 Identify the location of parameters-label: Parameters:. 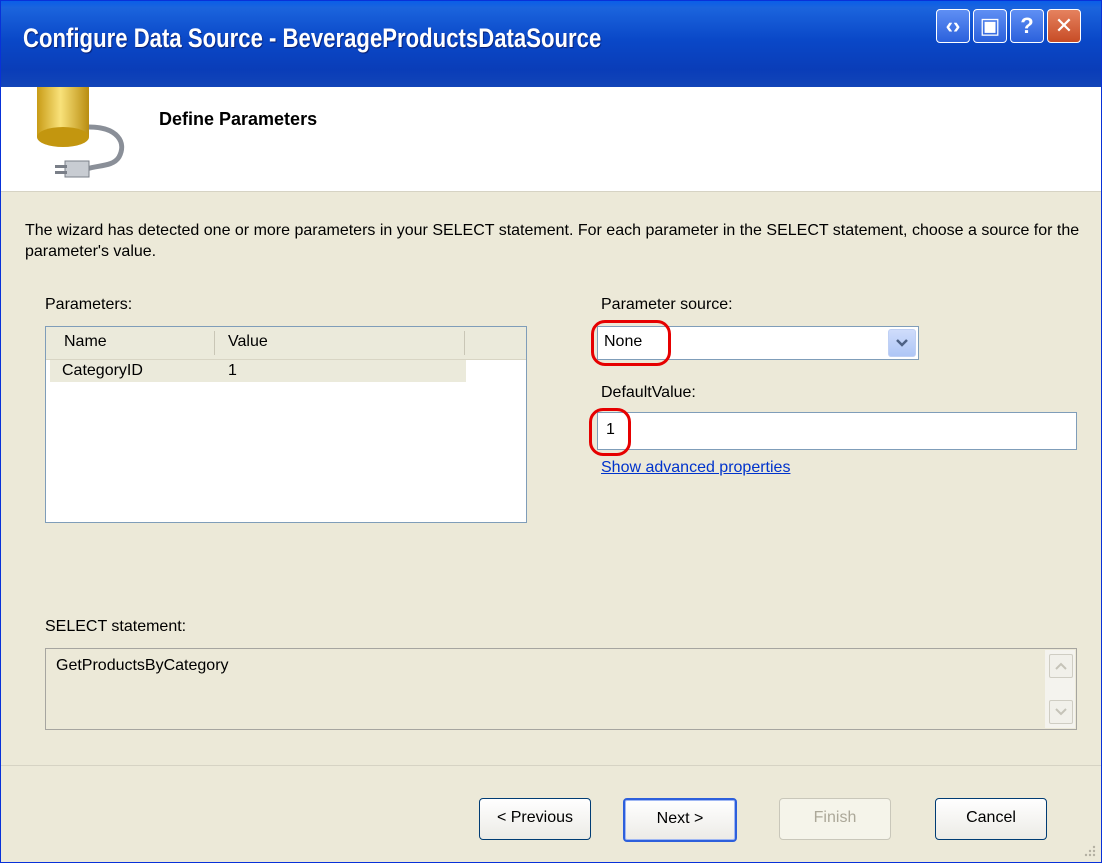
(89, 304).